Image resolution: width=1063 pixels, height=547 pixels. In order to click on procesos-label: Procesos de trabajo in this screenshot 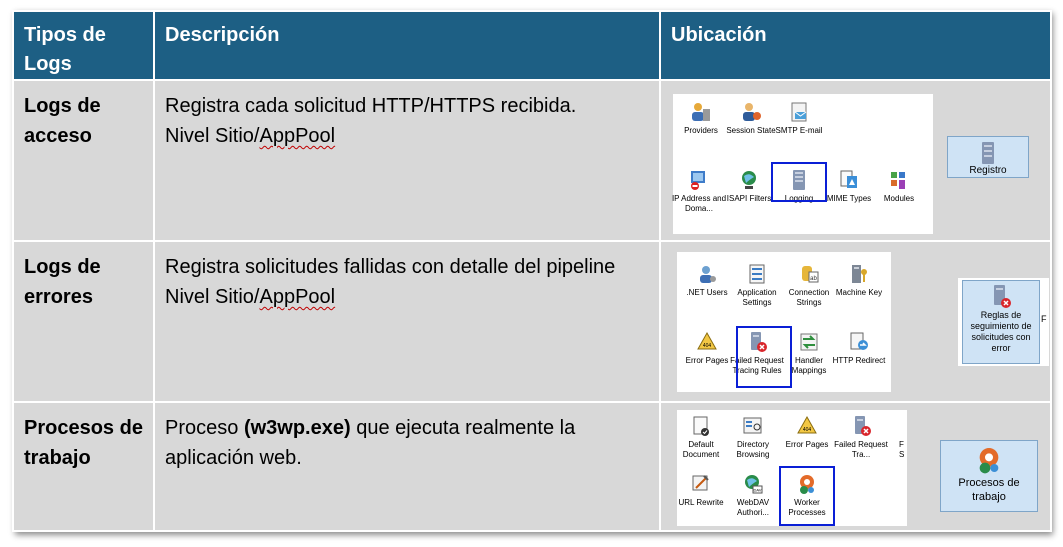, I will do `click(989, 490)`.